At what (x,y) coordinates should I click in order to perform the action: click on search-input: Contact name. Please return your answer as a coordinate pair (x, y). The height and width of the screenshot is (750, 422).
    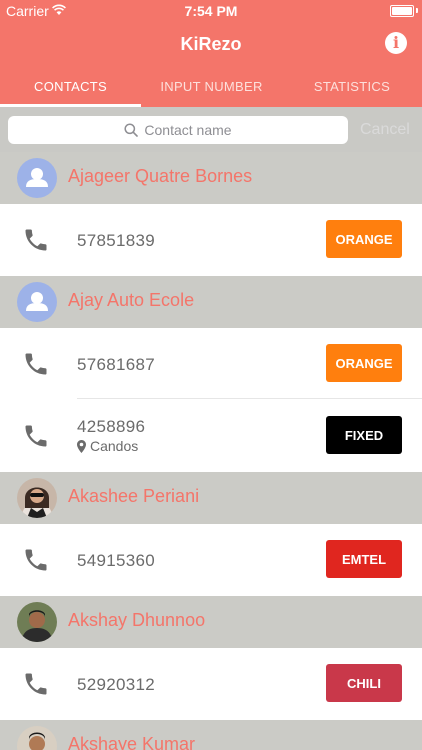
    Looking at the image, I should click on (178, 130).